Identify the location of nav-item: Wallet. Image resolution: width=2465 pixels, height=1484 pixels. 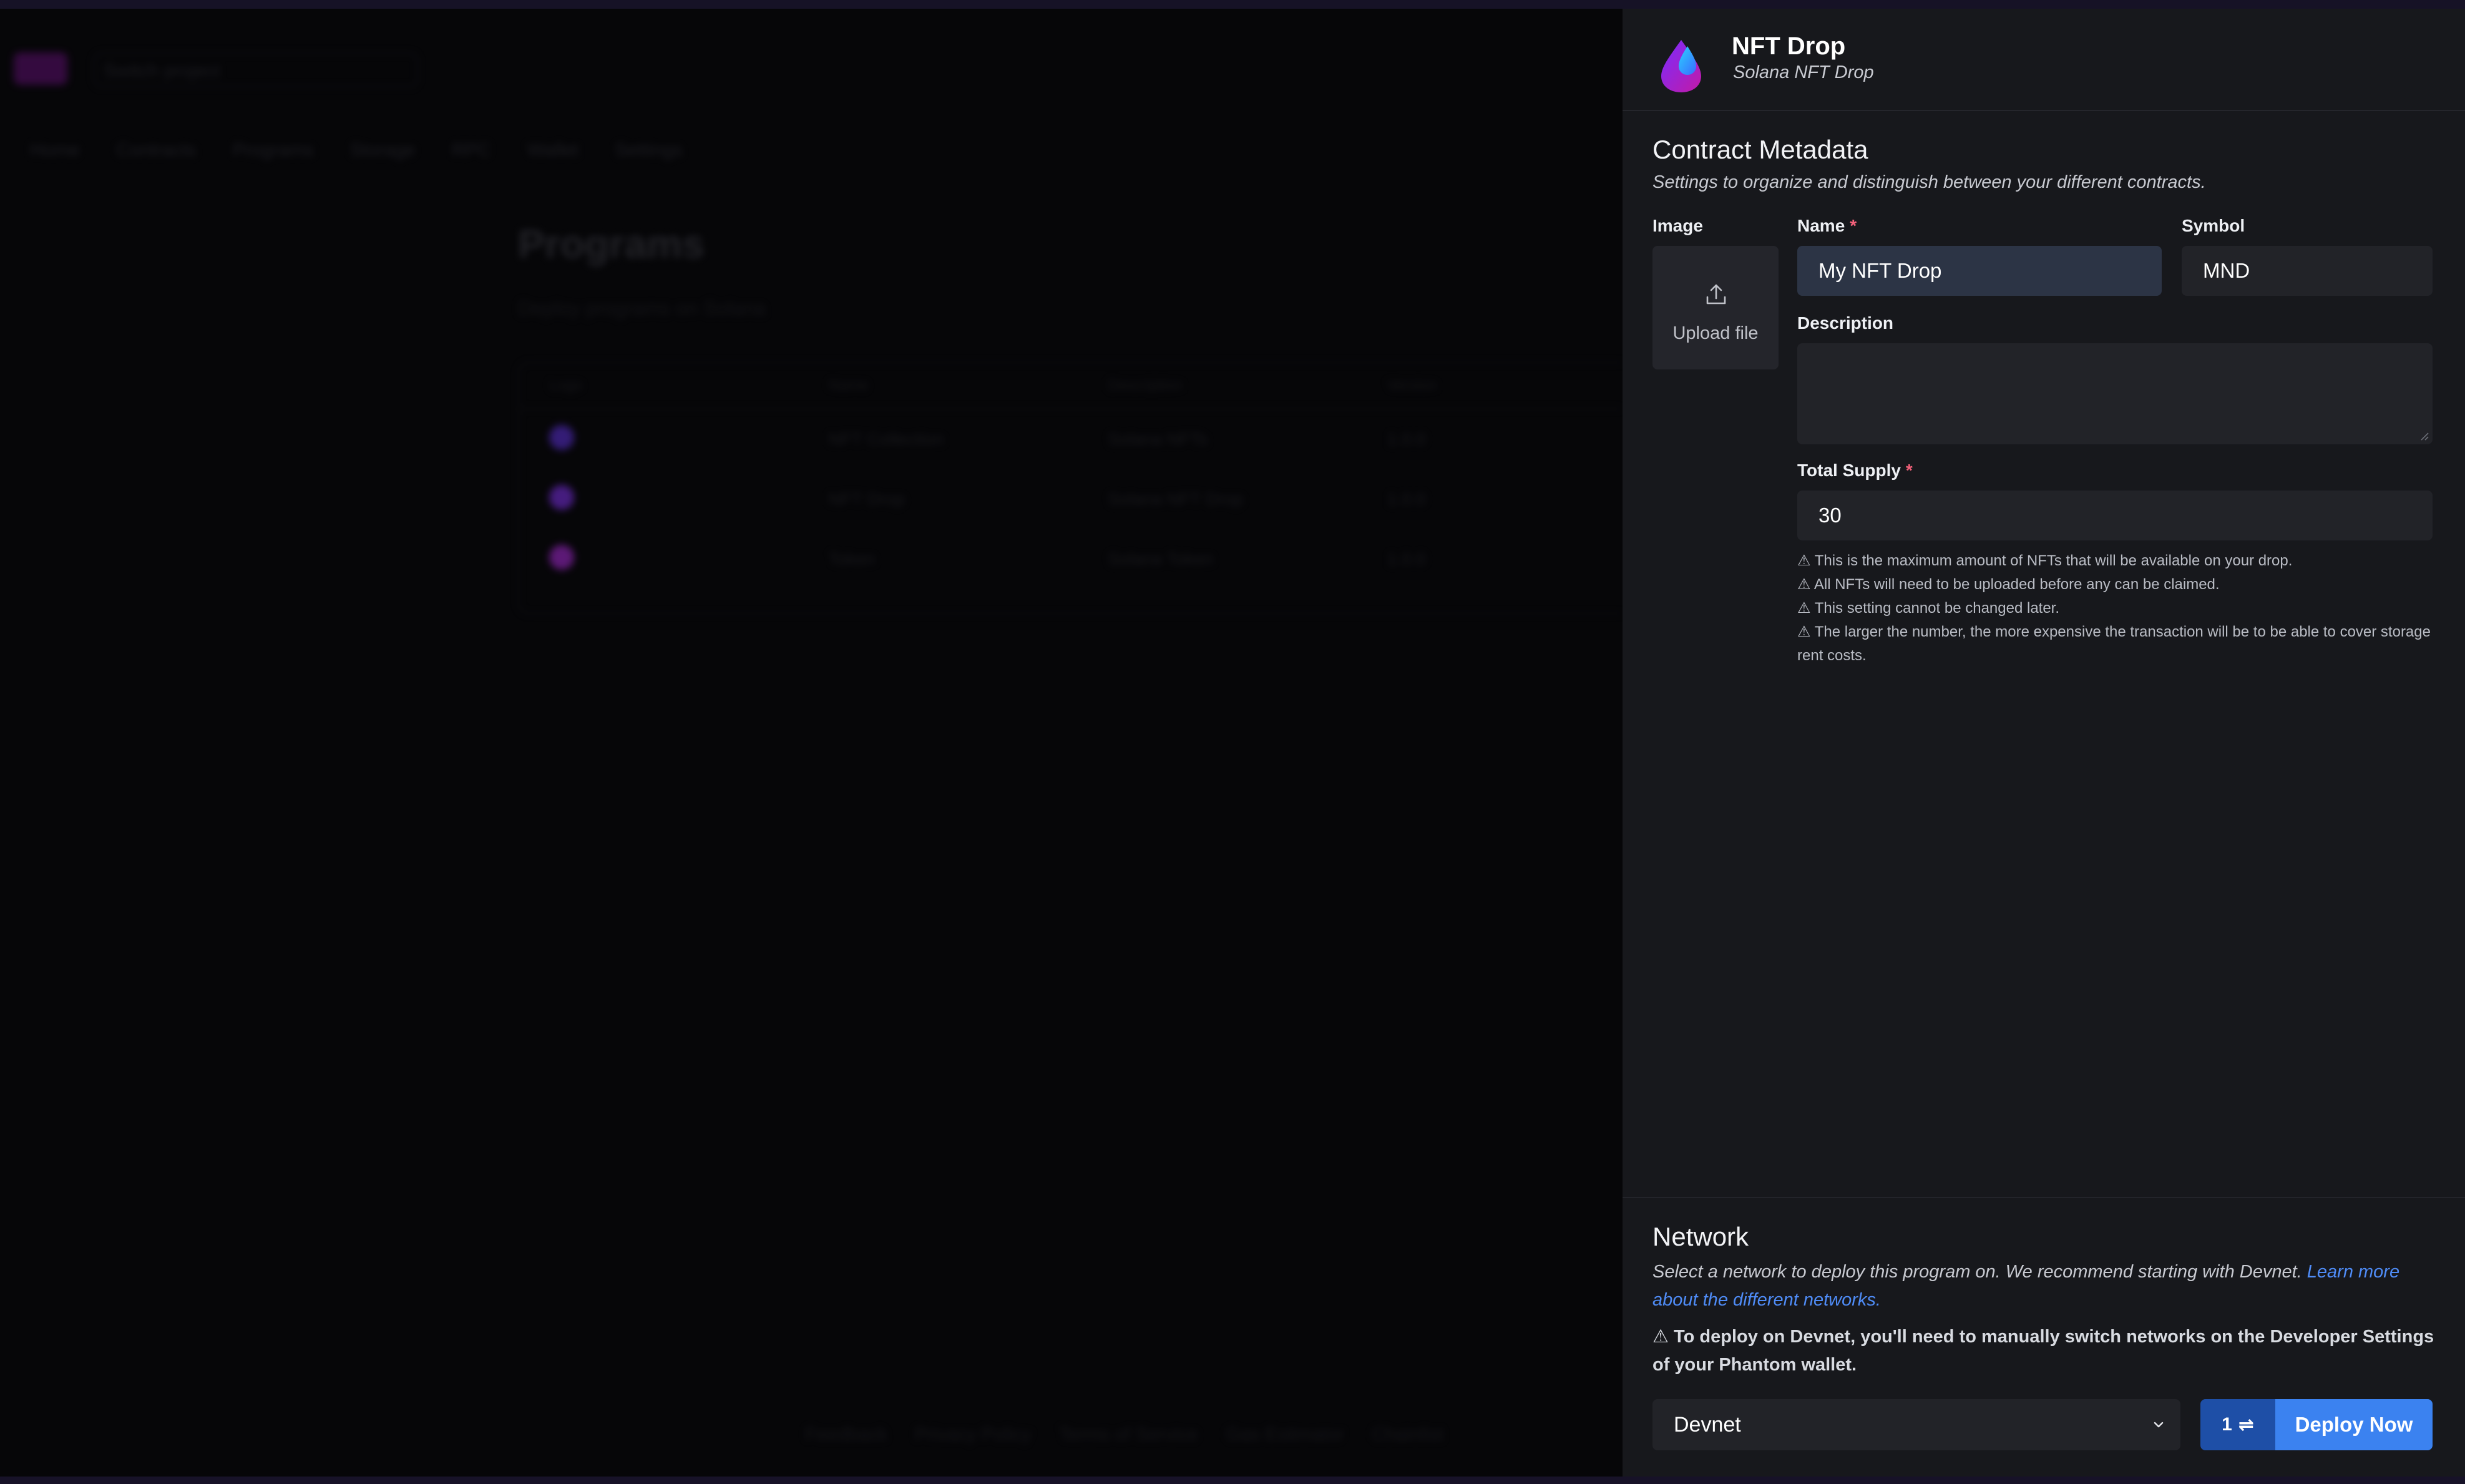
(553, 150).